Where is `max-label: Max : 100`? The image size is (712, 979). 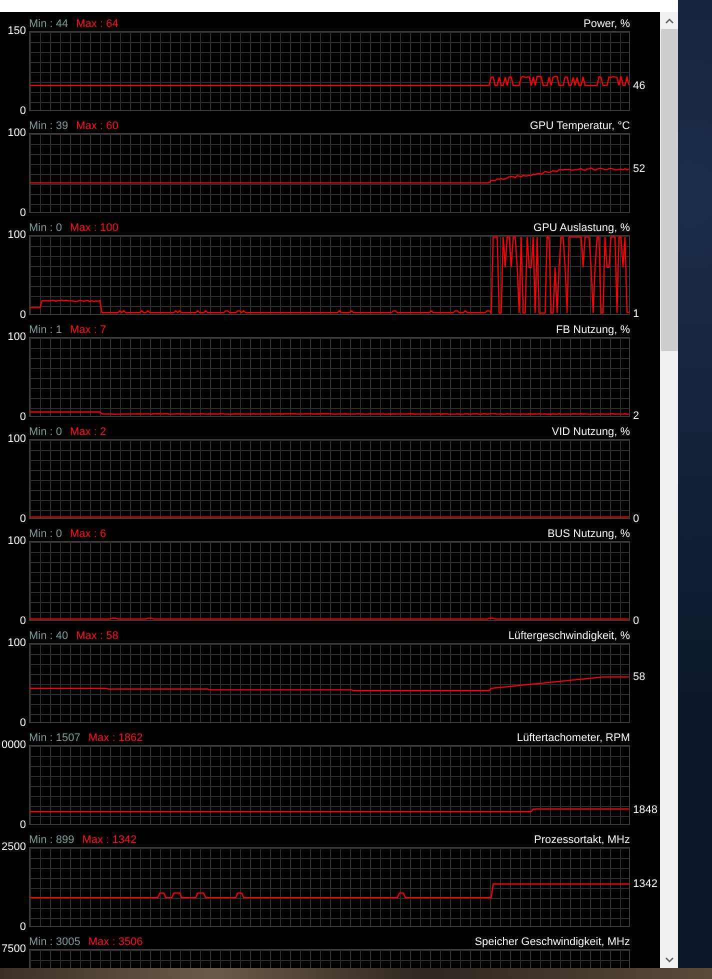
max-label: Max : 100 is located at coordinates (94, 228).